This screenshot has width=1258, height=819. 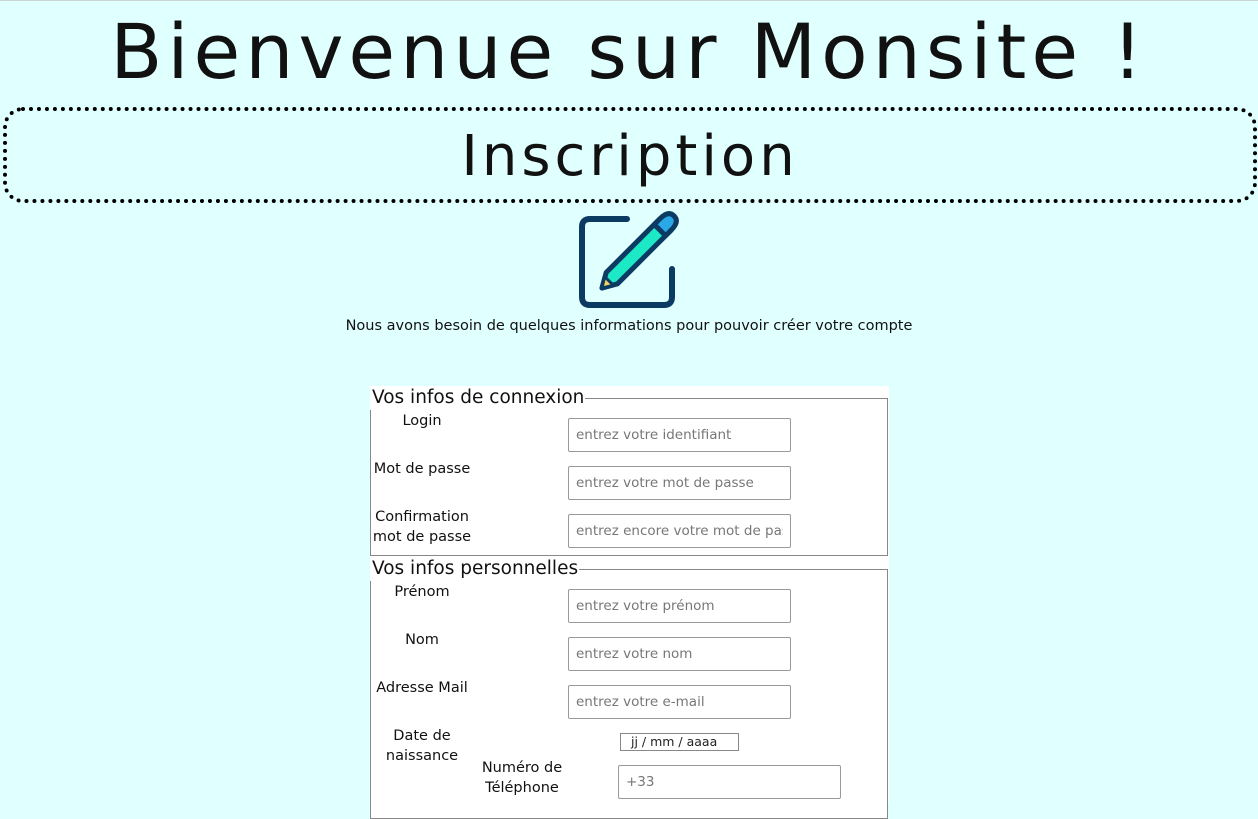 I want to click on confirm-label-line2: mot de passe, so click(x=422, y=537).